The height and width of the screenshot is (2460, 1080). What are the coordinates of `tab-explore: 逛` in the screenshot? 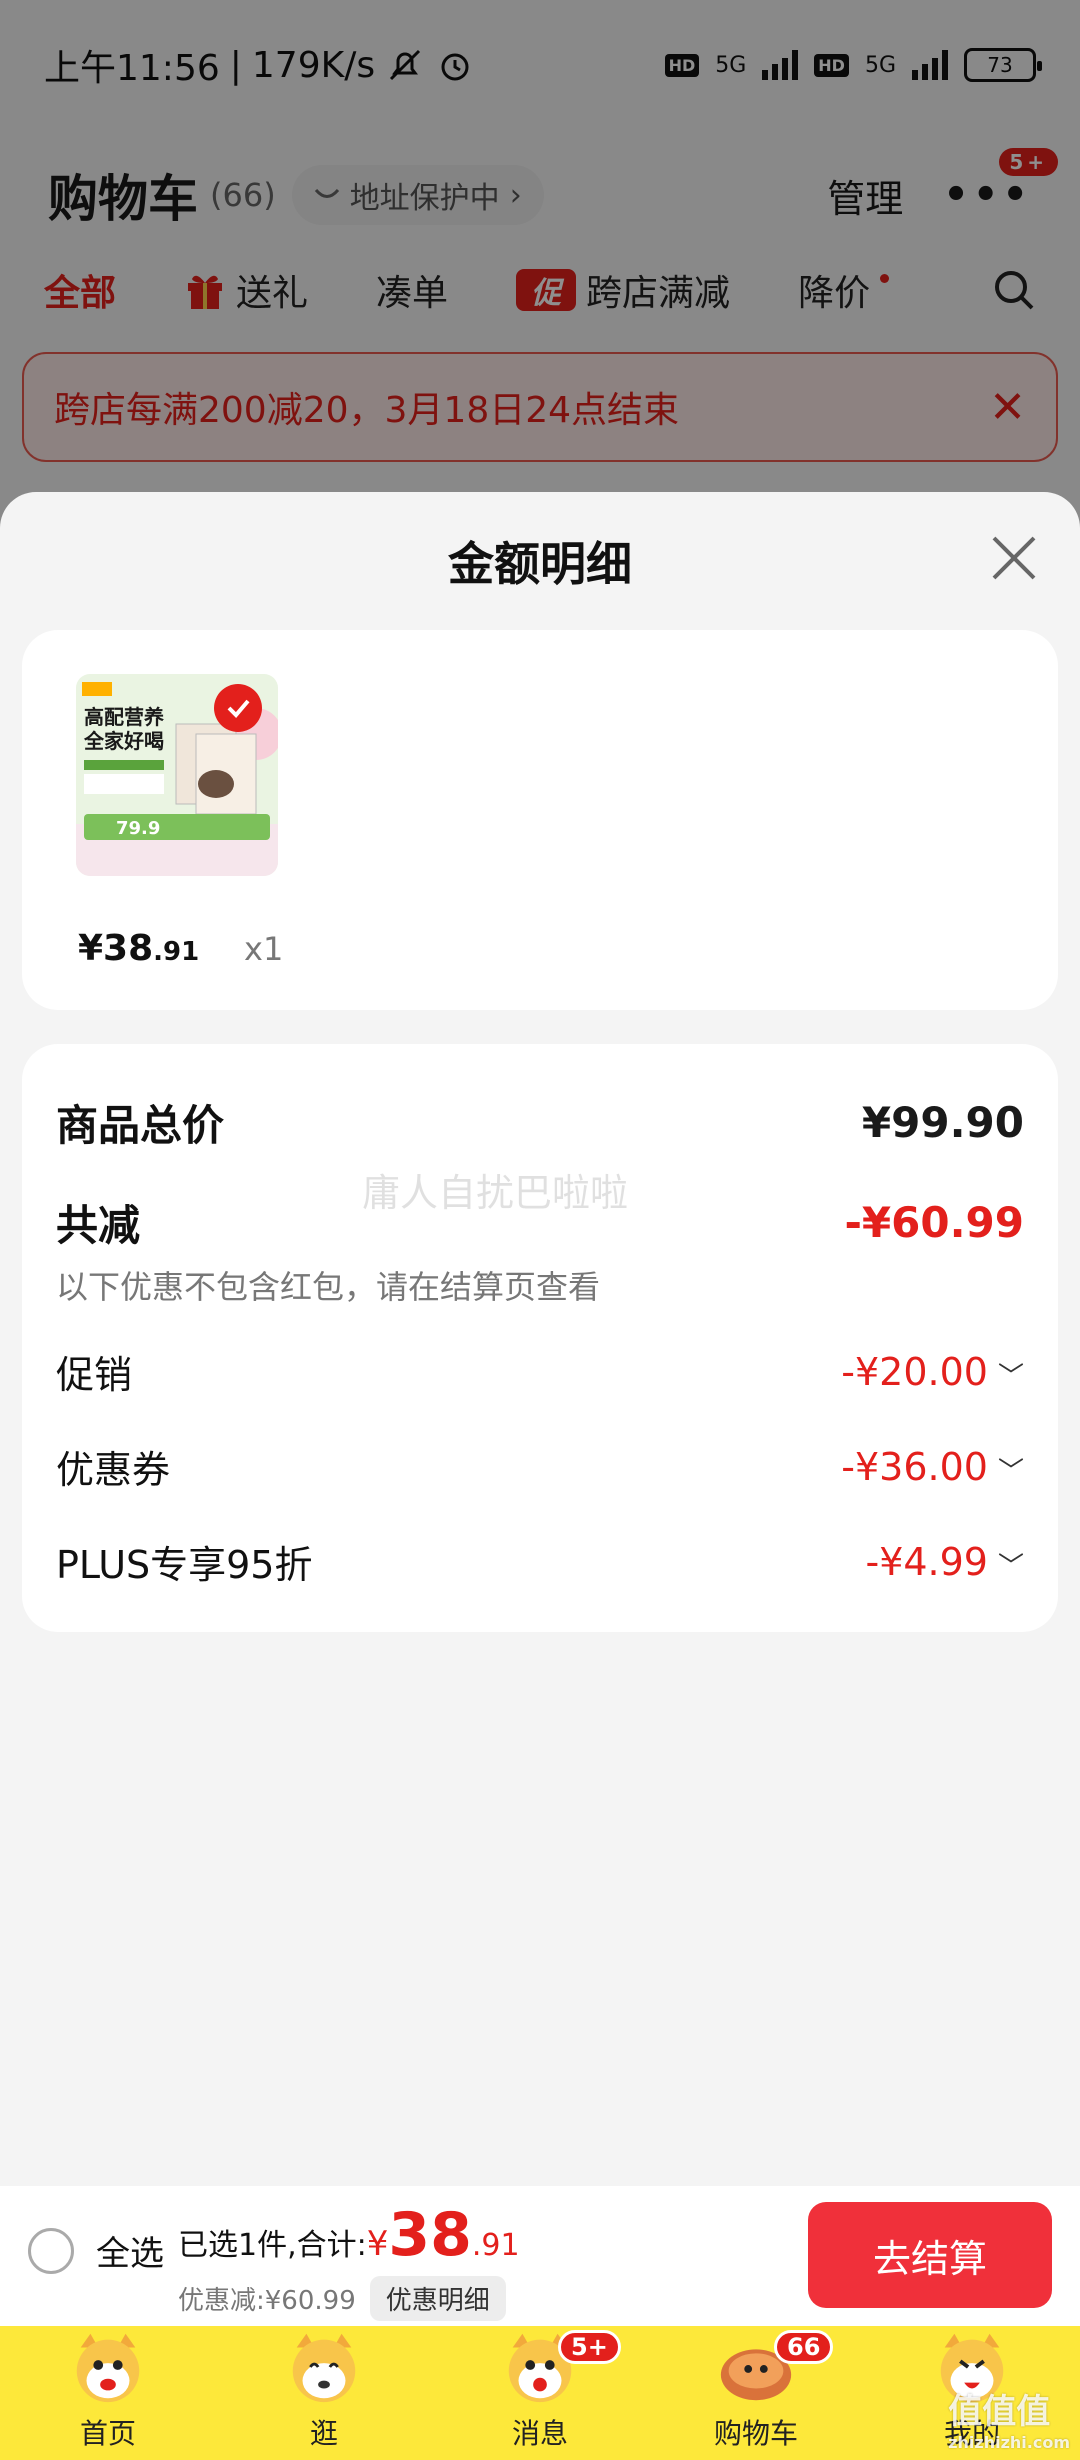 It's located at (324, 2393).